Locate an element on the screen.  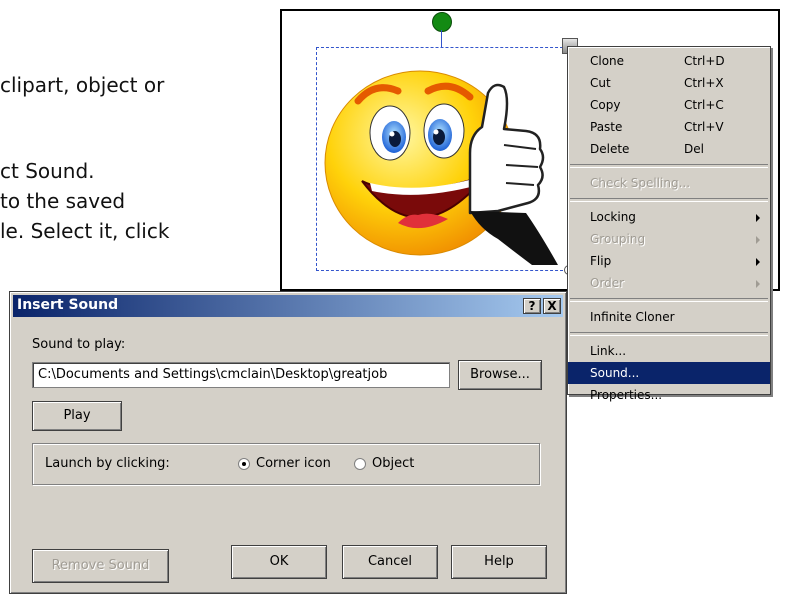
menu-item-label: Flip is located at coordinates (601, 261).